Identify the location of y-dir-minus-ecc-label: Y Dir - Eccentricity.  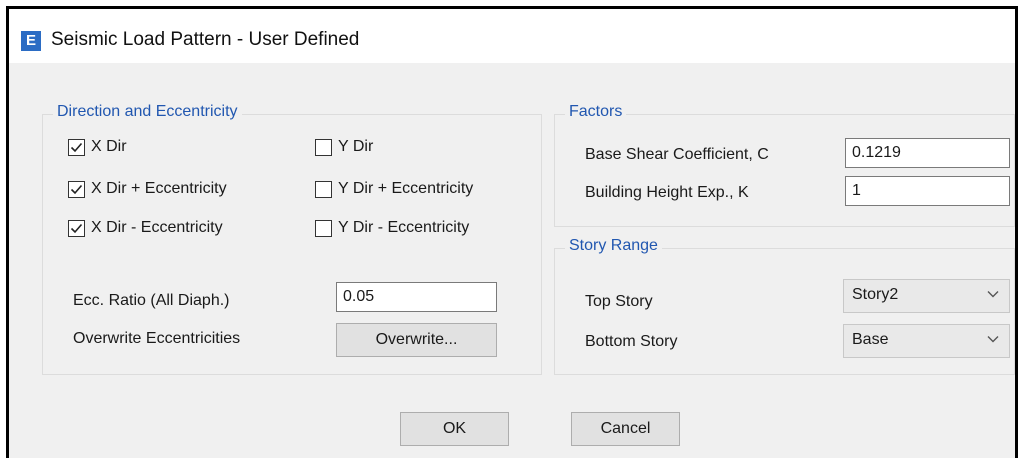
(404, 227).